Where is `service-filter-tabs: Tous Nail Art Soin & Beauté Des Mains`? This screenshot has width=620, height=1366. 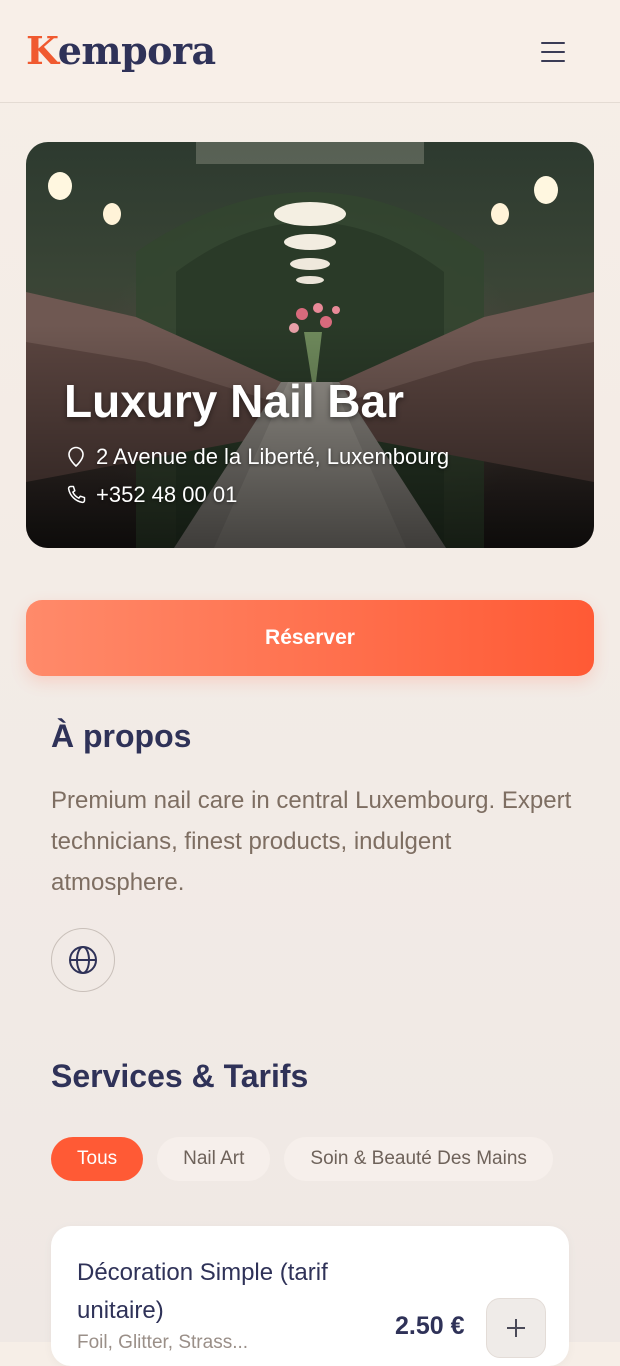
service-filter-tabs: Tous Nail Art Soin & Beauté Des Mains is located at coordinates (302, 1159).